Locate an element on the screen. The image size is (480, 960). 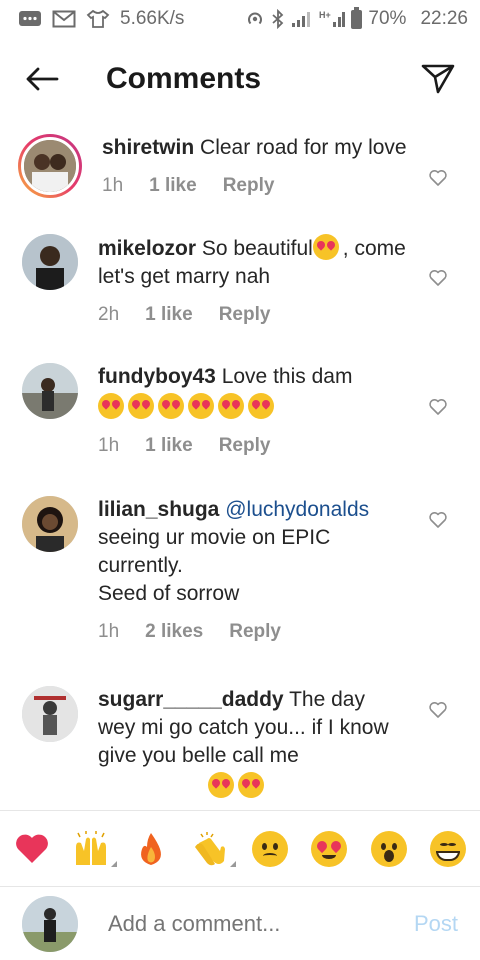
battery-level: 70% is located at coordinates (387, 18).